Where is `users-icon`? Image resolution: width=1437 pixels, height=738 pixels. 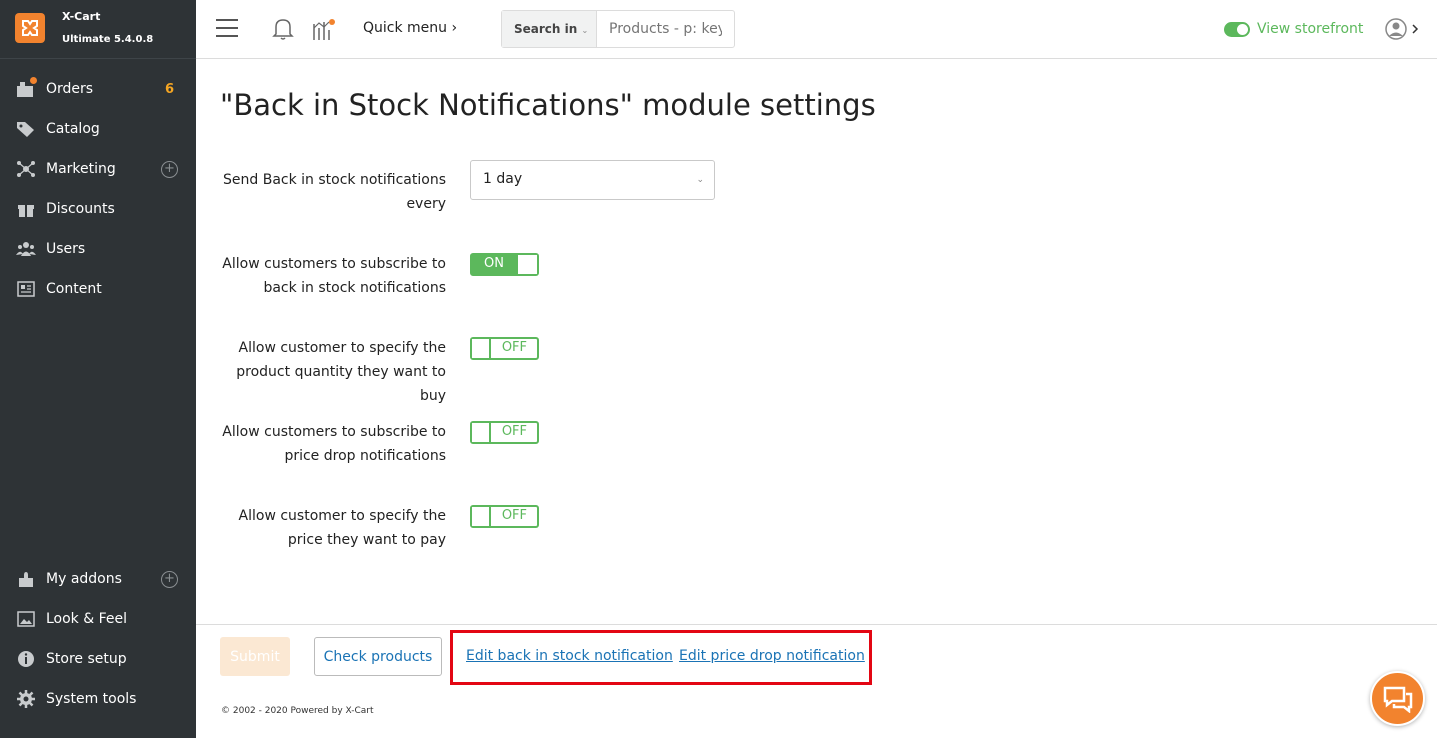 users-icon is located at coordinates (26, 249).